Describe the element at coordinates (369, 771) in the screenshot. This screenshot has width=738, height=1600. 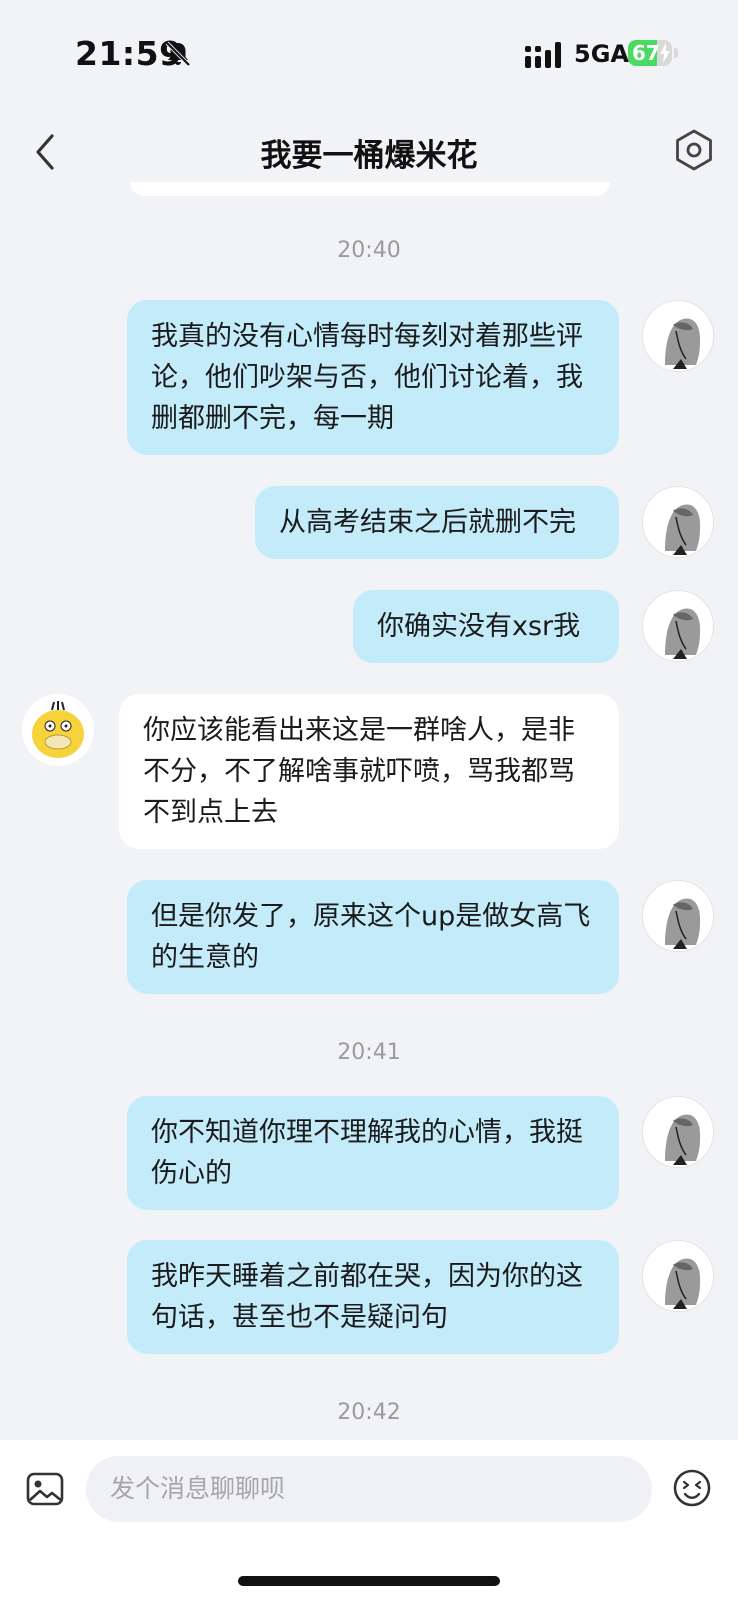
I see `message-bubble-them: 你应该能看出来这是一群啥人，是非不分，不了解啥事就吓喷，骂我都骂不到点上去` at that location.